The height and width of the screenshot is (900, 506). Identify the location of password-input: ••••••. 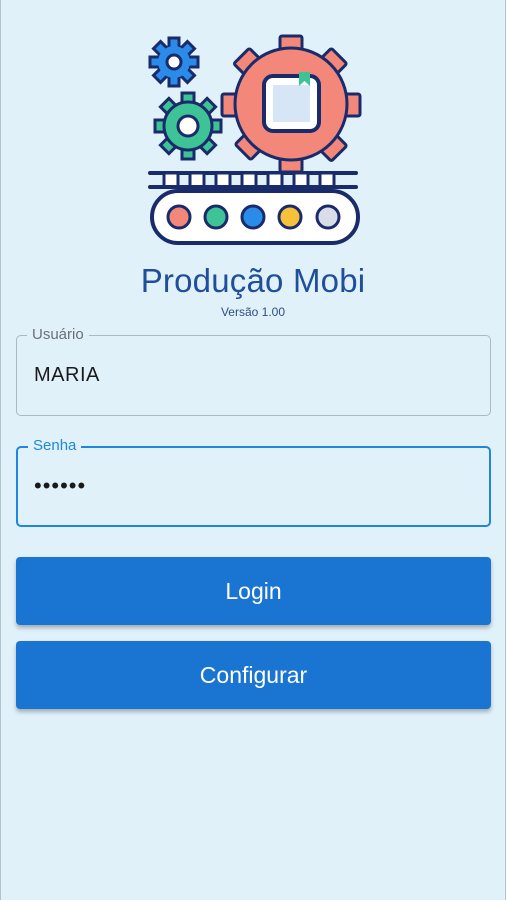
(60, 486).